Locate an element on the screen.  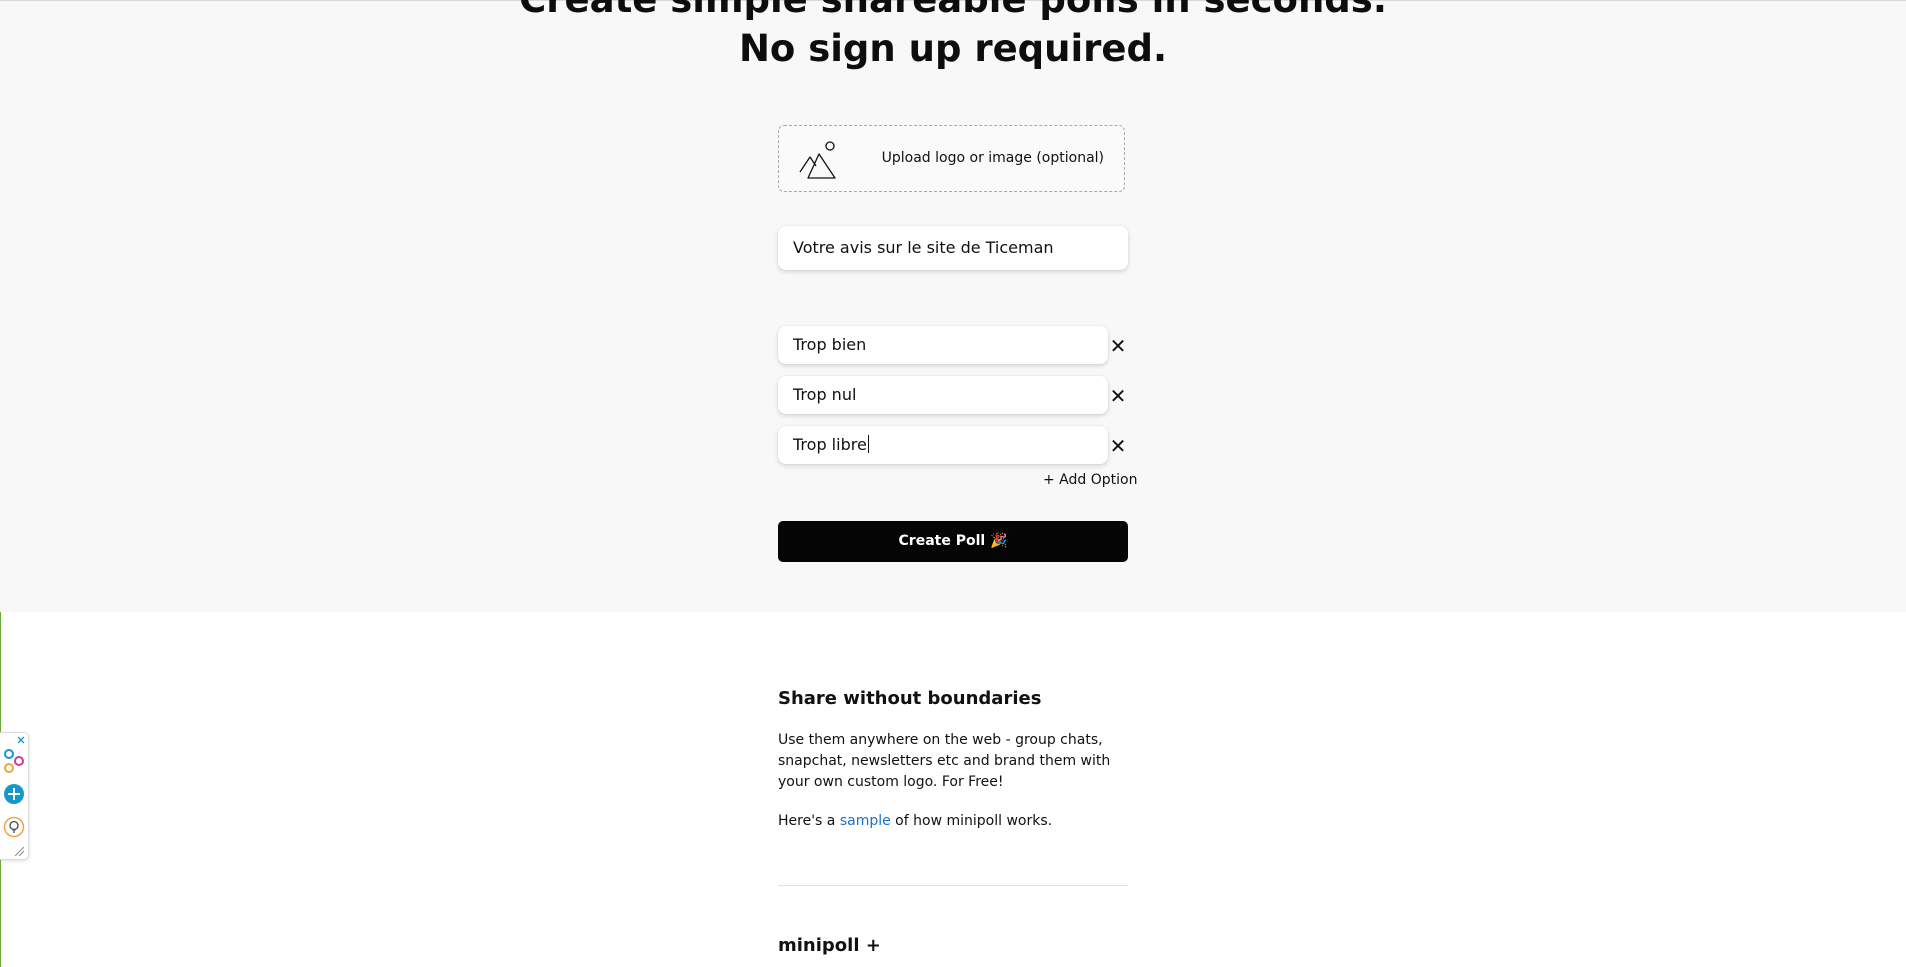
lightbulb-icon is located at coordinates (14, 827).